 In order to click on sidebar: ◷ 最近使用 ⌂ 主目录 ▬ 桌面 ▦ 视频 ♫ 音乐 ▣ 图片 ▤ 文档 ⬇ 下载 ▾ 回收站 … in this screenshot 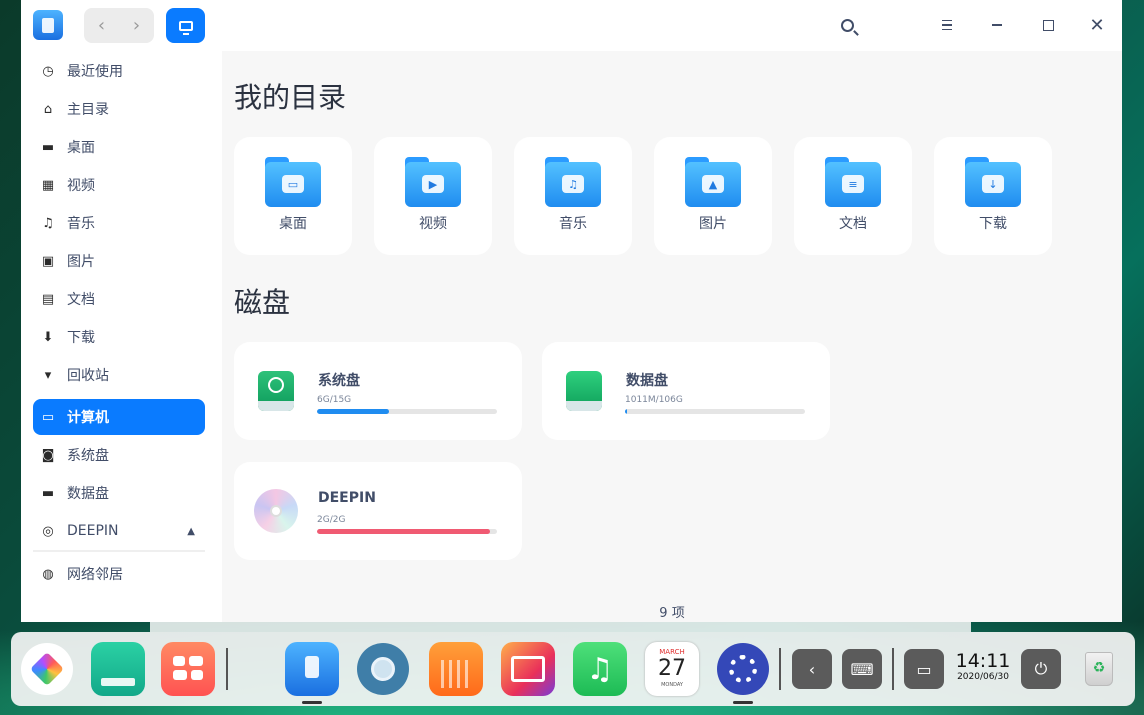, I will do `click(121, 336)`.